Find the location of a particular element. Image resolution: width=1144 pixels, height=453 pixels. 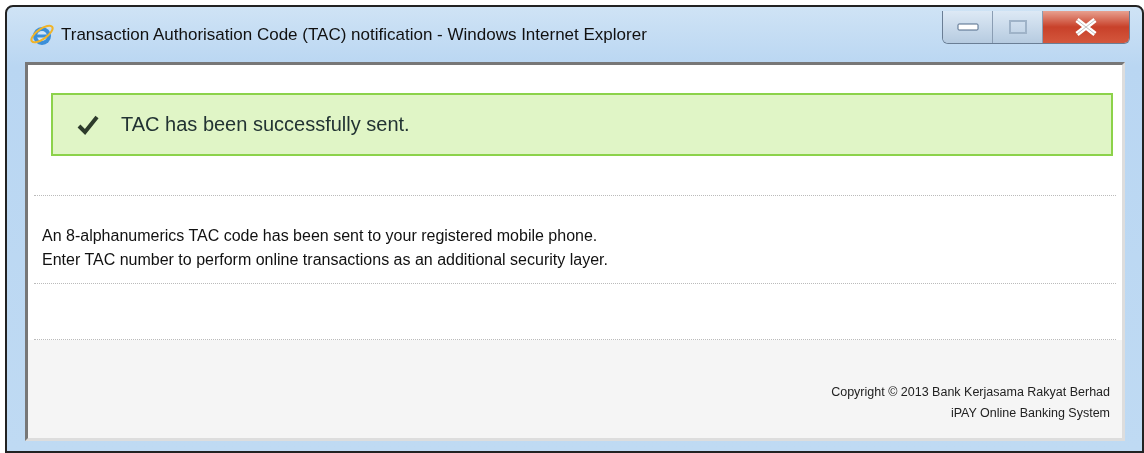

minimize-icon is located at coordinates (967, 27).